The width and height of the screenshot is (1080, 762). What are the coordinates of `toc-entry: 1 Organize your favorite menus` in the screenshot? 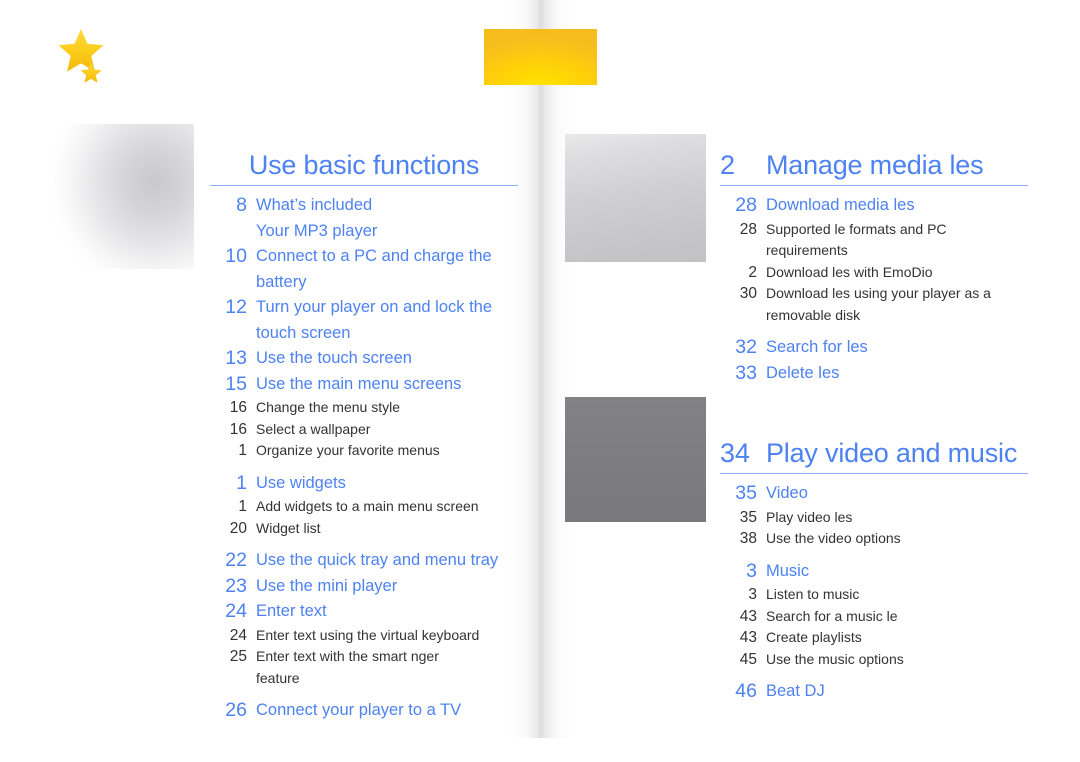 It's located at (364, 451).